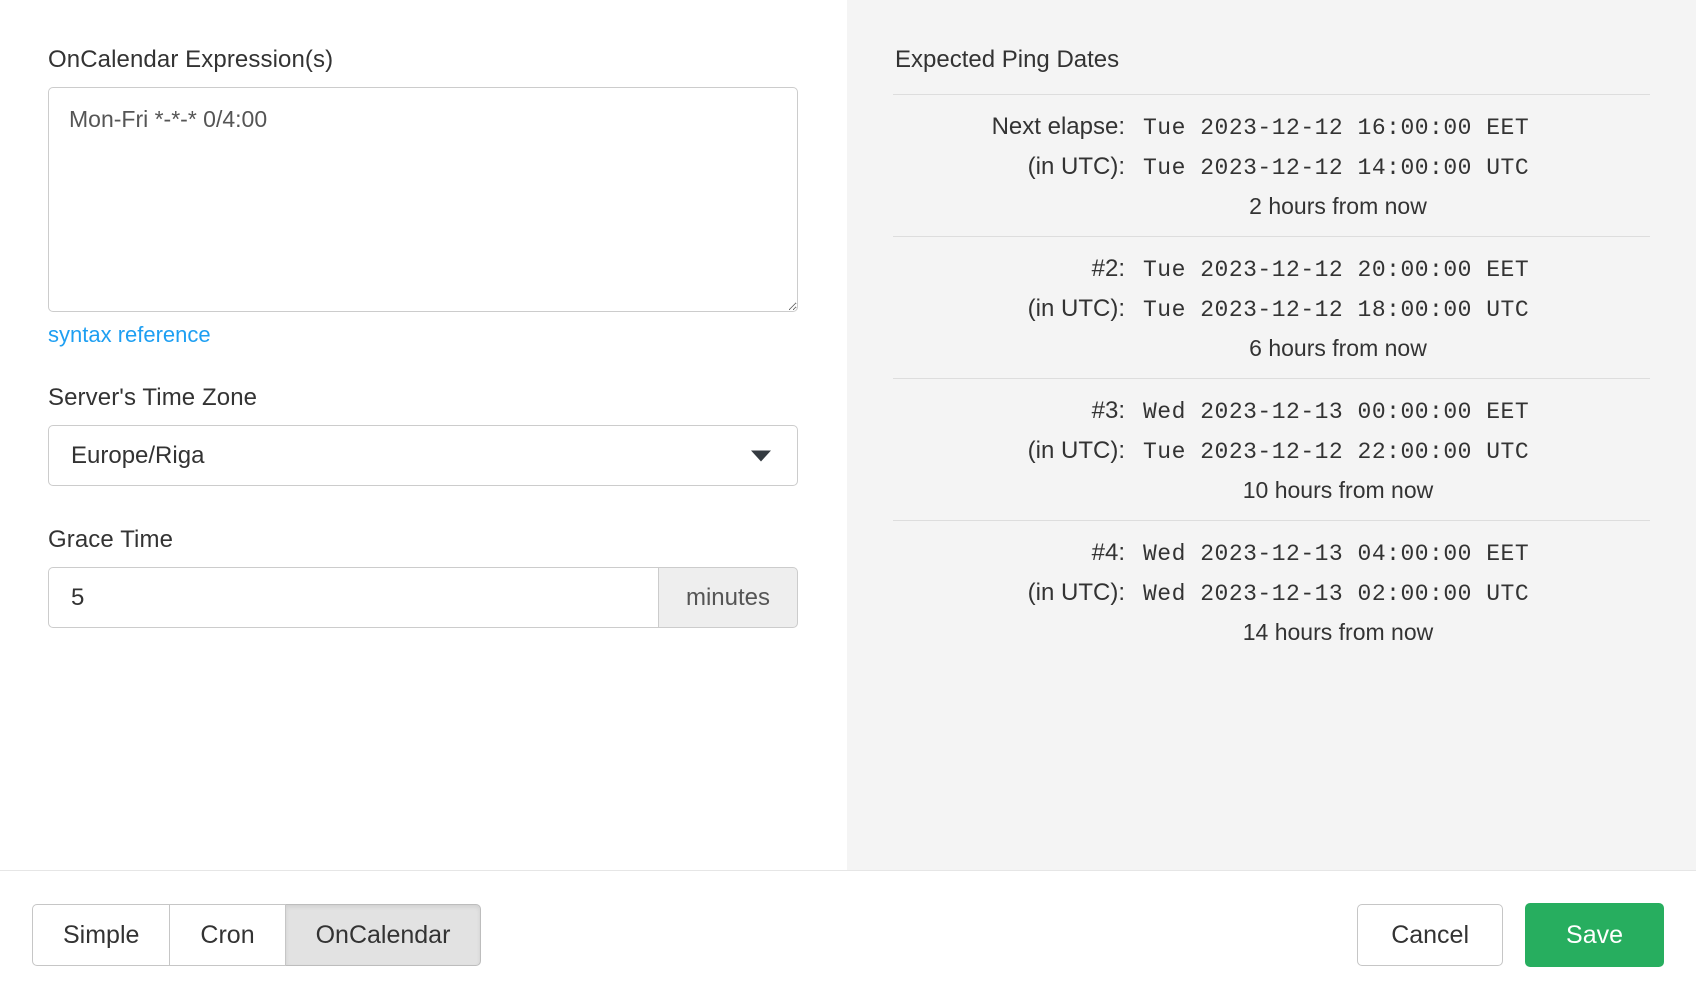  What do you see at coordinates (1338, 490) in the screenshot?
I see `ping-relative-time: 10 hours from now` at bounding box center [1338, 490].